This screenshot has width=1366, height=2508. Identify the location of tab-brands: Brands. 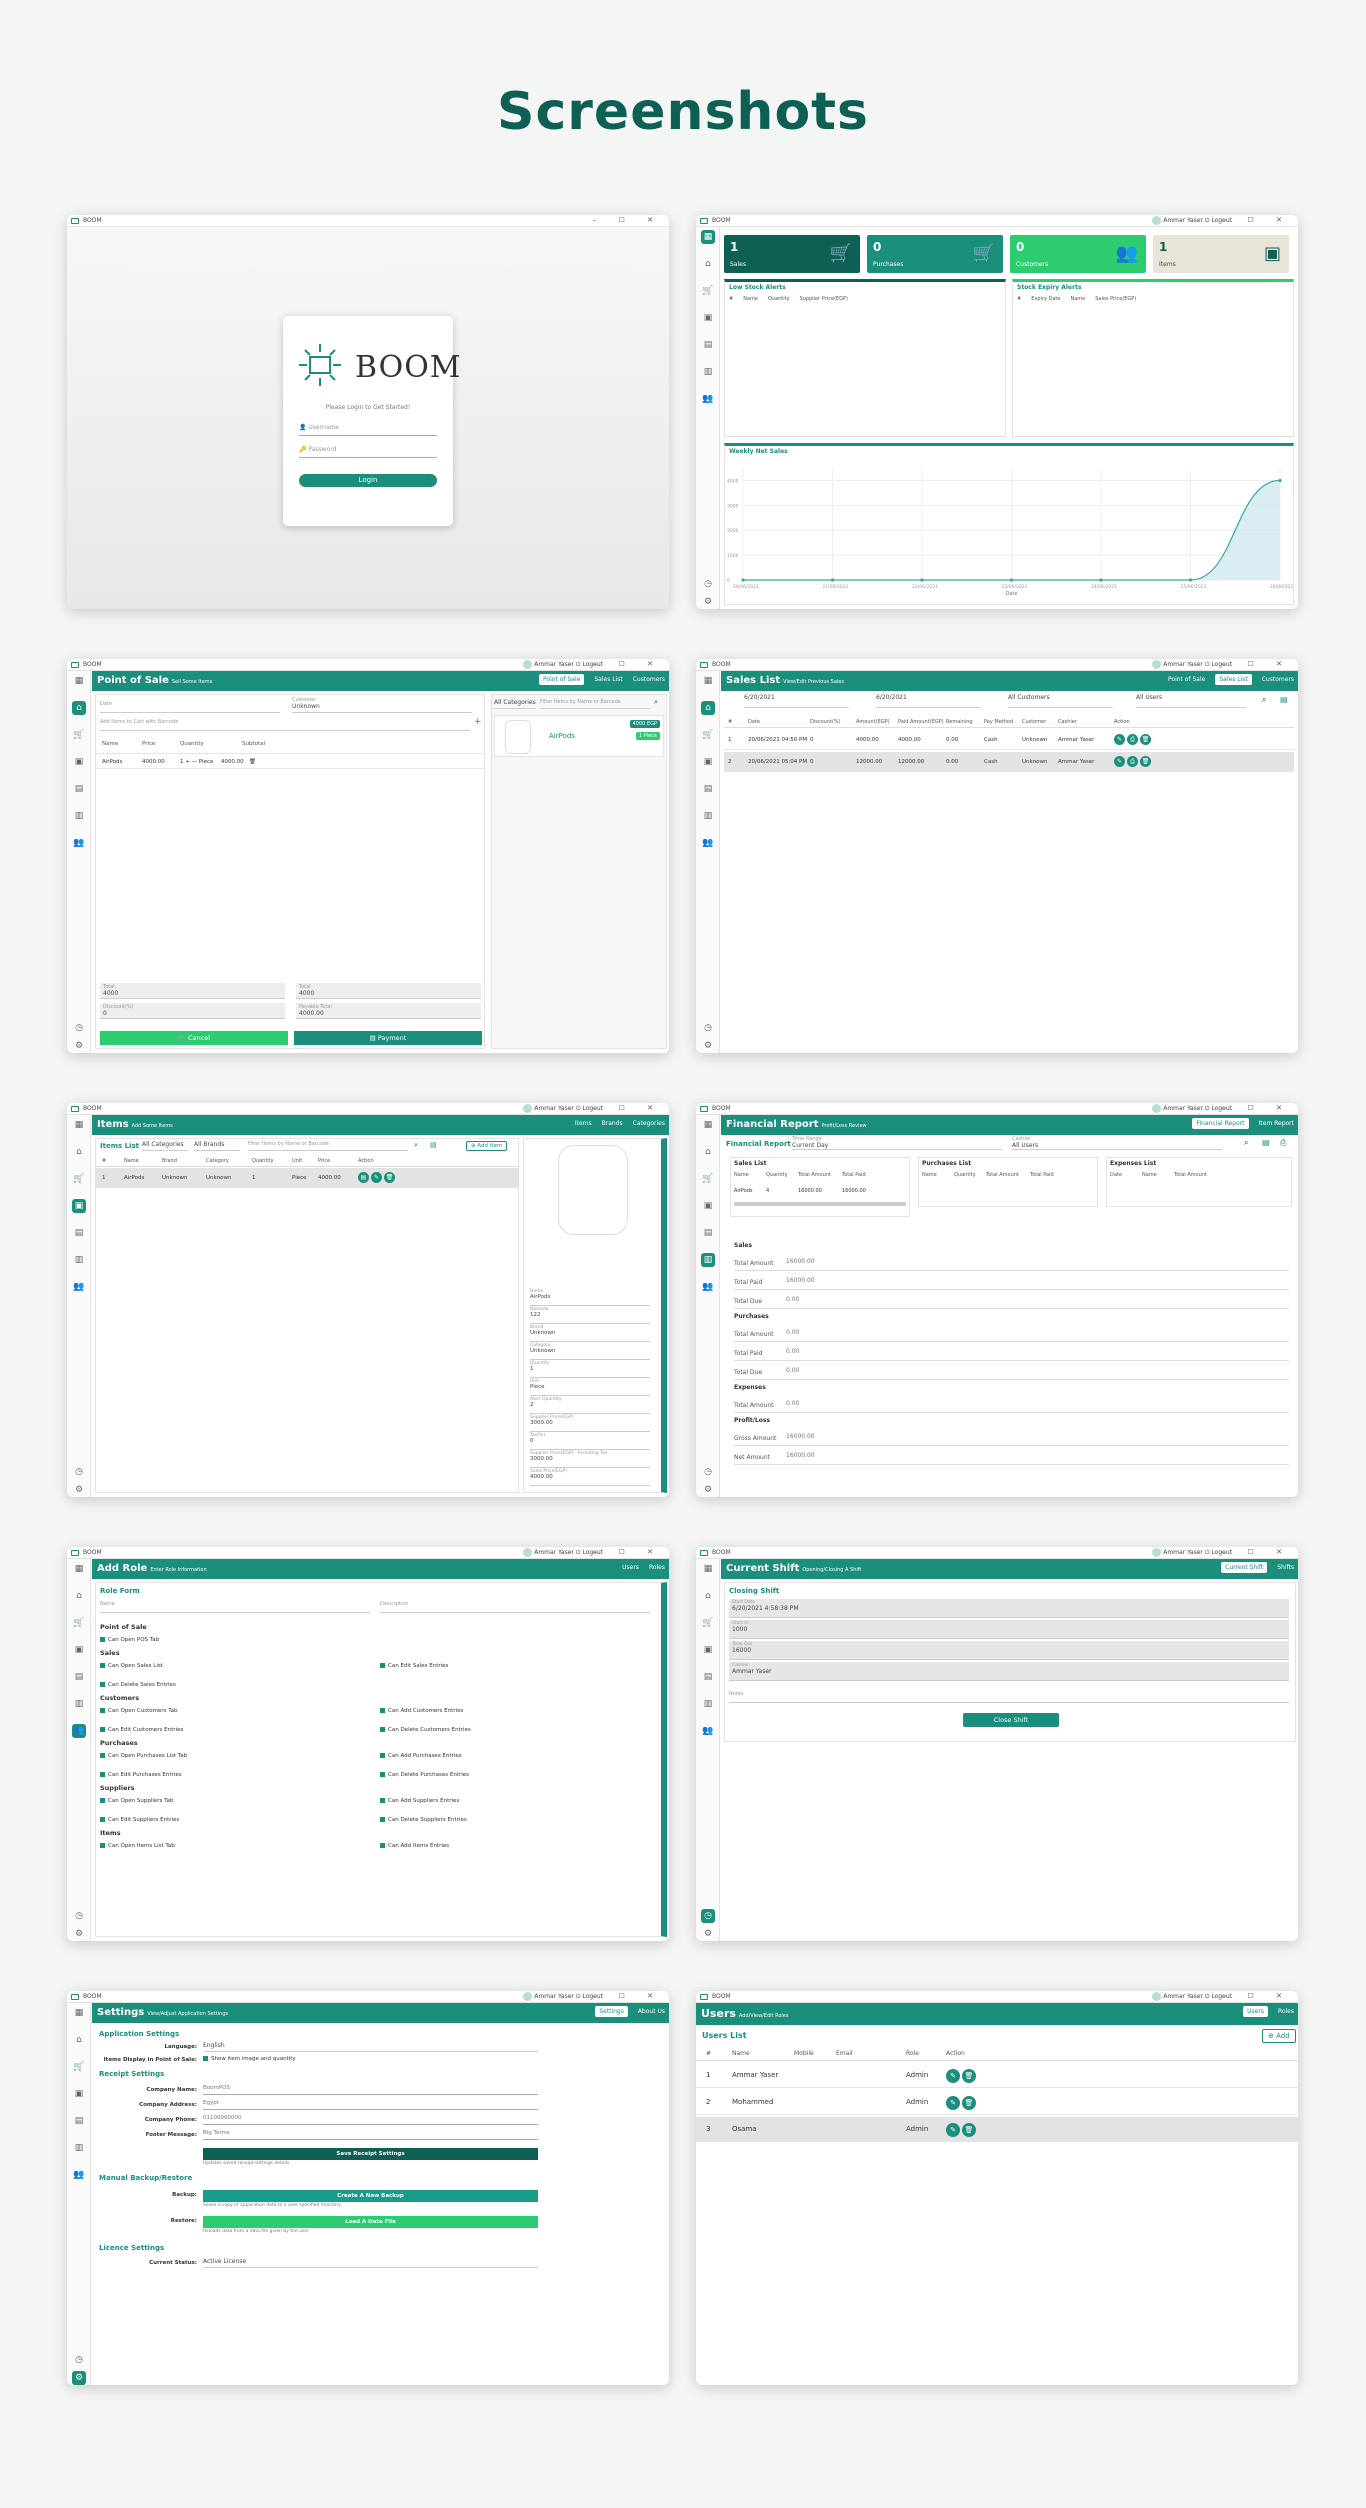
(612, 1123).